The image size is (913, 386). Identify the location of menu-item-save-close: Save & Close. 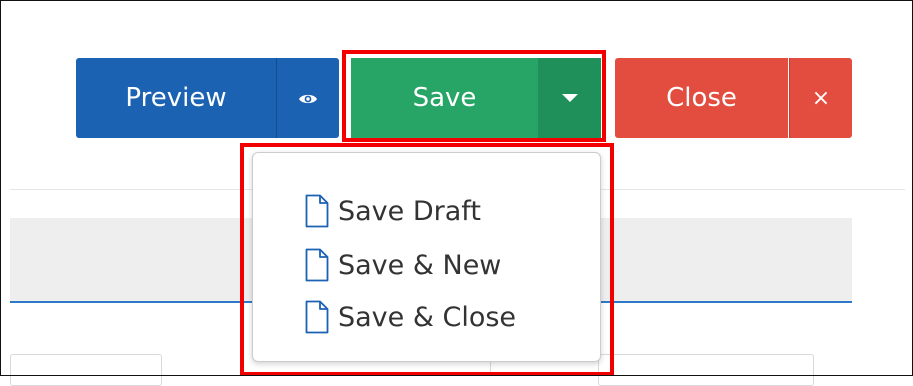
(410, 317).